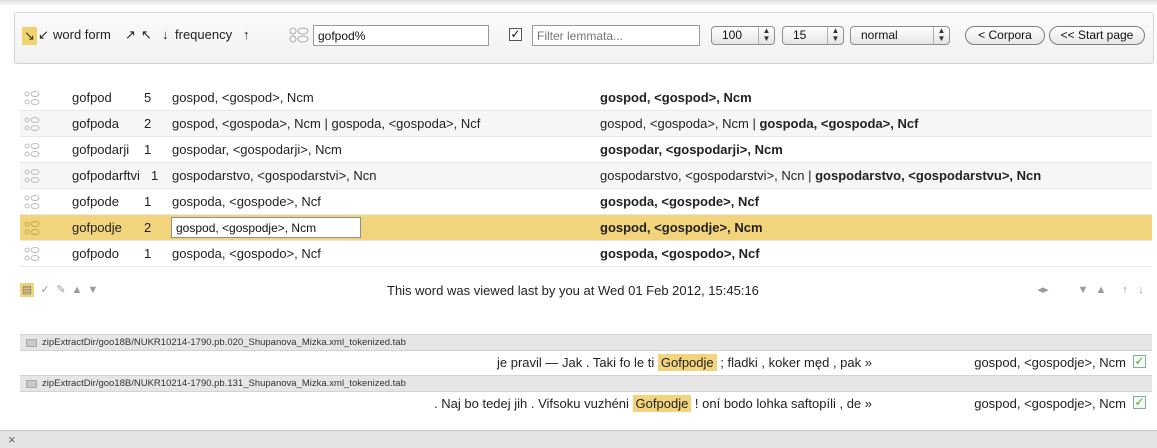 The width and height of the screenshot is (1157, 448). Describe the element at coordinates (246, 253) in the screenshot. I see `lemma-candidates: gospoda, <gospodo>, Ncf` at that location.